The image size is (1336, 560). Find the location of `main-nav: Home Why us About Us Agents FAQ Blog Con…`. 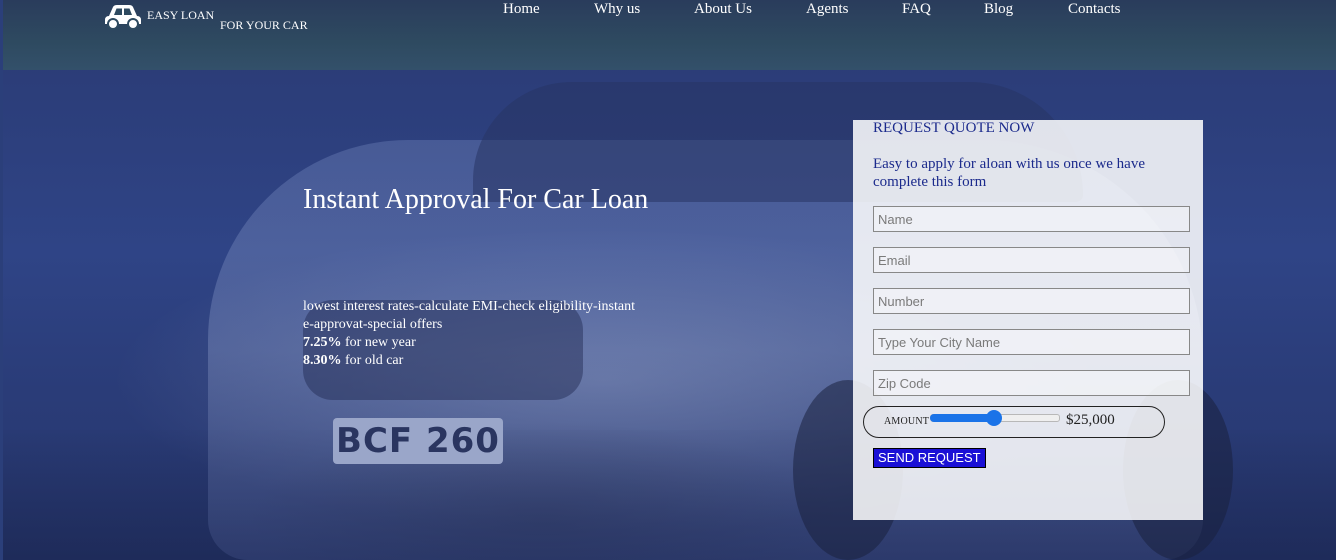

main-nav: Home Why us About Us Agents FAQ Blog Con… is located at coordinates (669, 15).